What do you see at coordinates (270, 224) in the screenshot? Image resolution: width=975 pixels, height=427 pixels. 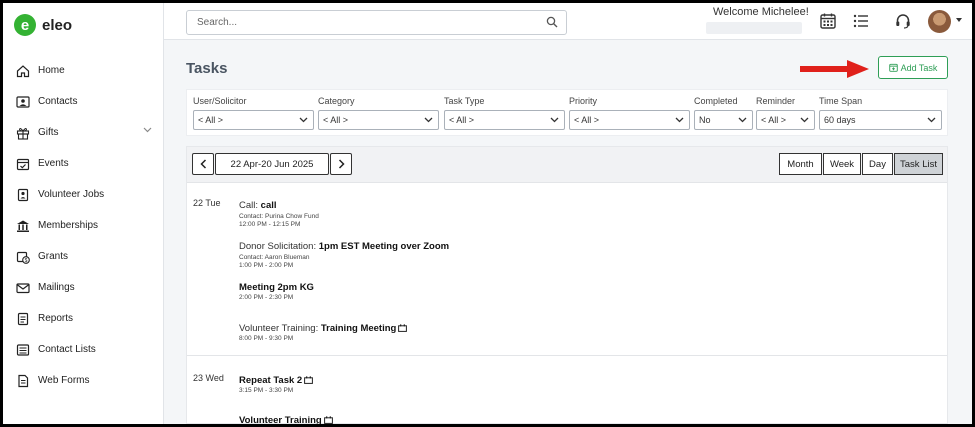 I see `task-time: 12:00 PM - 12:15 PM` at bounding box center [270, 224].